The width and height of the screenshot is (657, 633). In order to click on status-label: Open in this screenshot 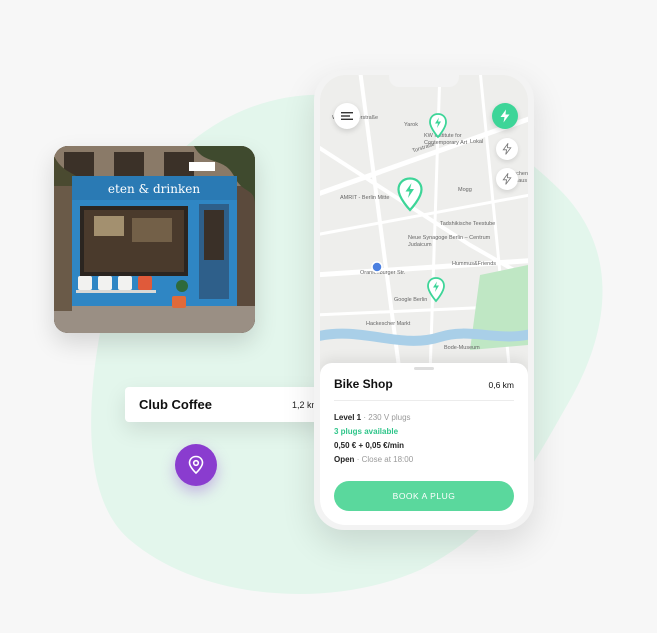, I will do `click(344, 459)`.